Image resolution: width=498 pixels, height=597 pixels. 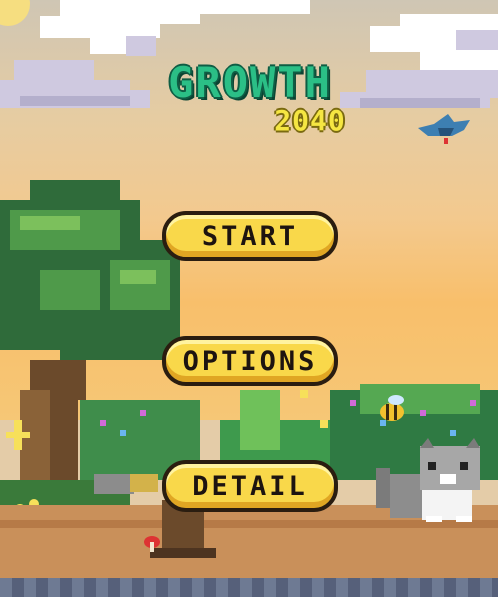 I want to click on detail-button: DETAIL, so click(x=250, y=486).